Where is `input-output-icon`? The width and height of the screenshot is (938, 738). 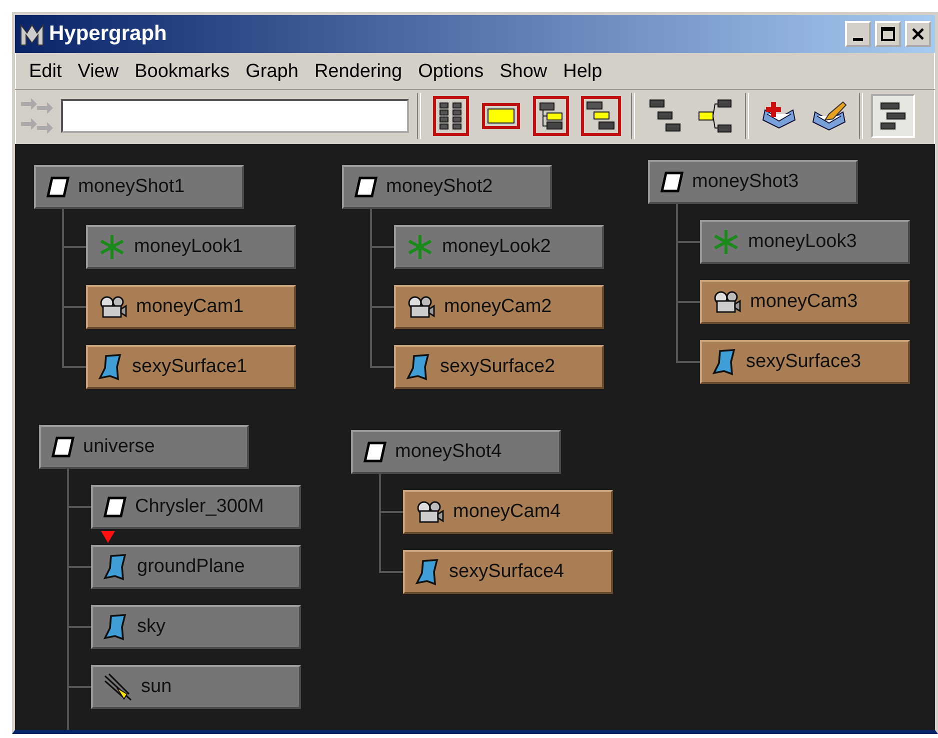
input-output-icon is located at coordinates (37, 116).